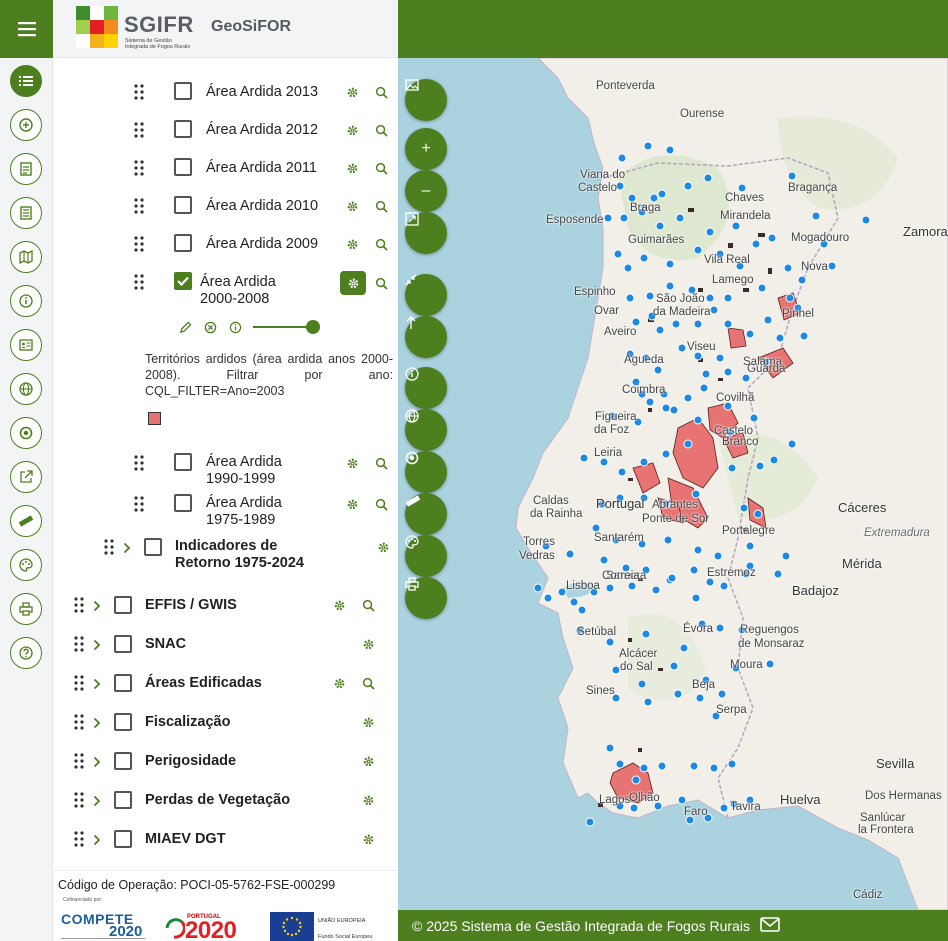 The height and width of the screenshot is (941, 948). Describe the element at coordinates (426, 514) in the screenshot. I see `map-measure-button` at that location.